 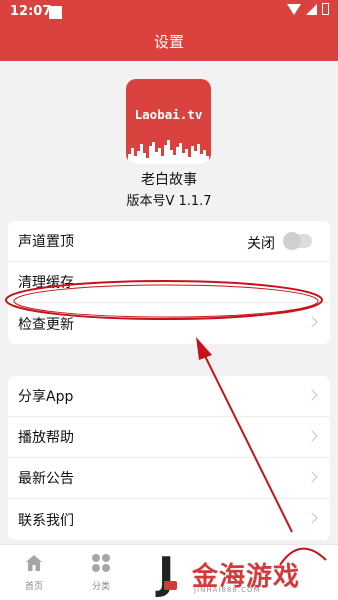 What do you see at coordinates (311, 9) in the screenshot?
I see `signal-icon` at bounding box center [311, 9].